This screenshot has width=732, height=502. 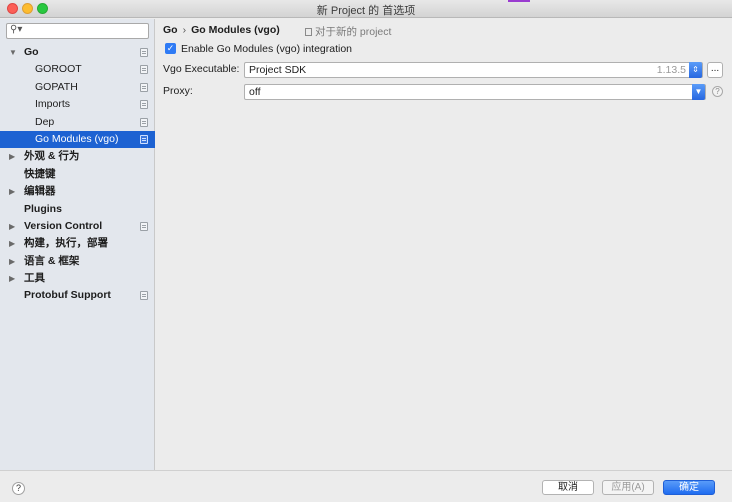 I want to click on sidebar-item-goroot: GOROOT, so click(x=77, y=69).